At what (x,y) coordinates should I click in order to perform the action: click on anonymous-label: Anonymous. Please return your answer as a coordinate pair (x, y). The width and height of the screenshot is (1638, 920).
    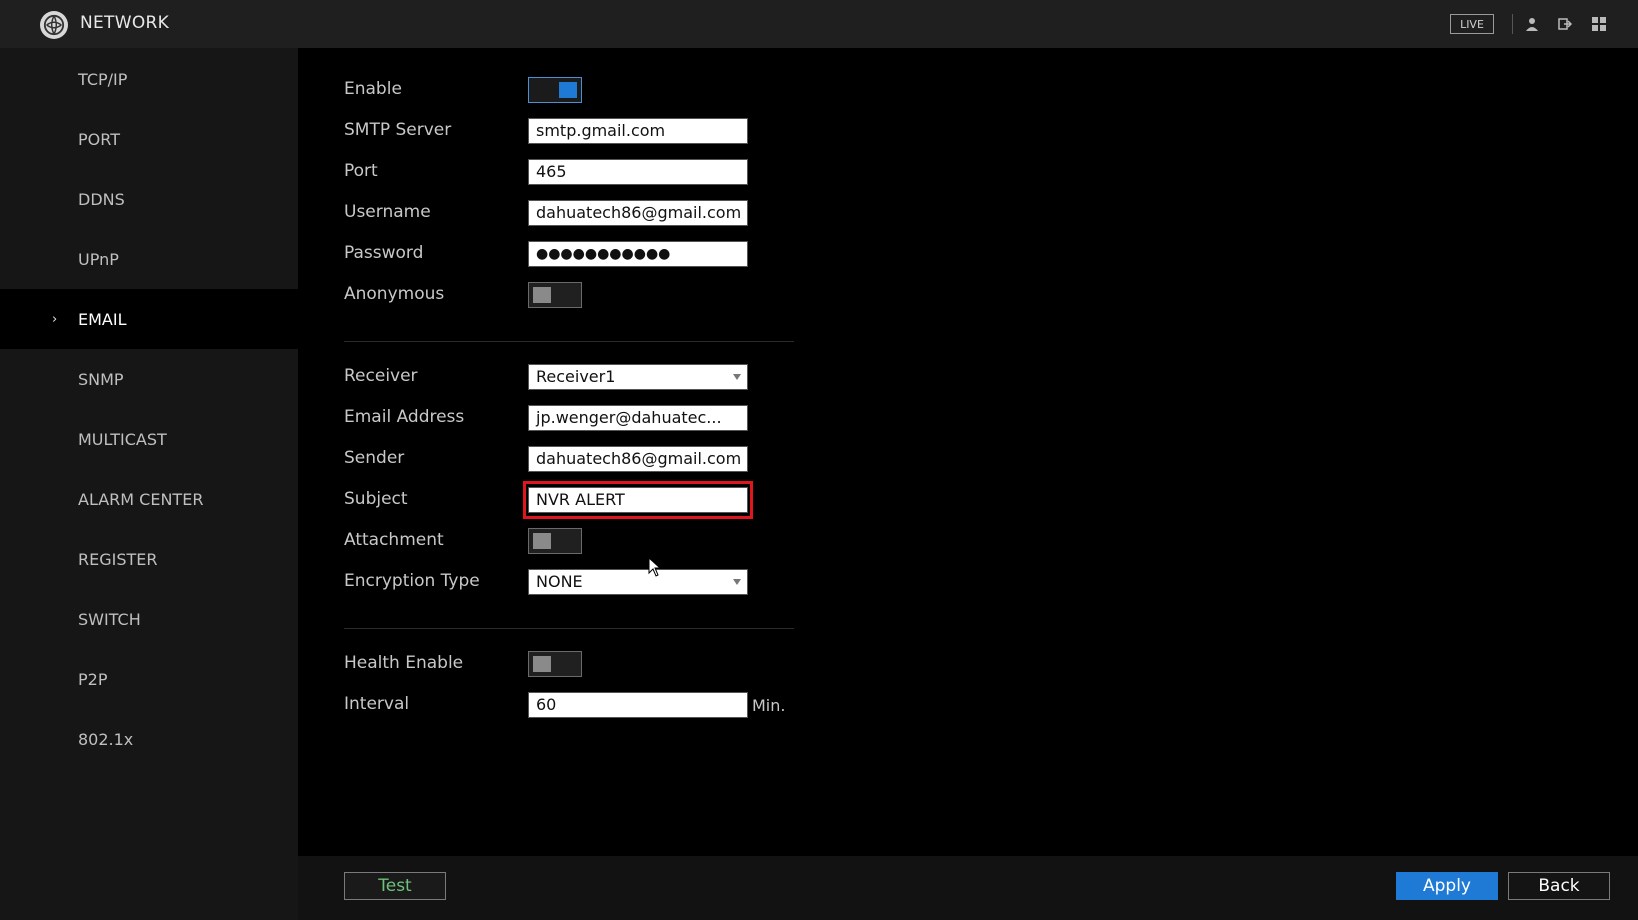
    Looking at the image, I should click on (394, 294).